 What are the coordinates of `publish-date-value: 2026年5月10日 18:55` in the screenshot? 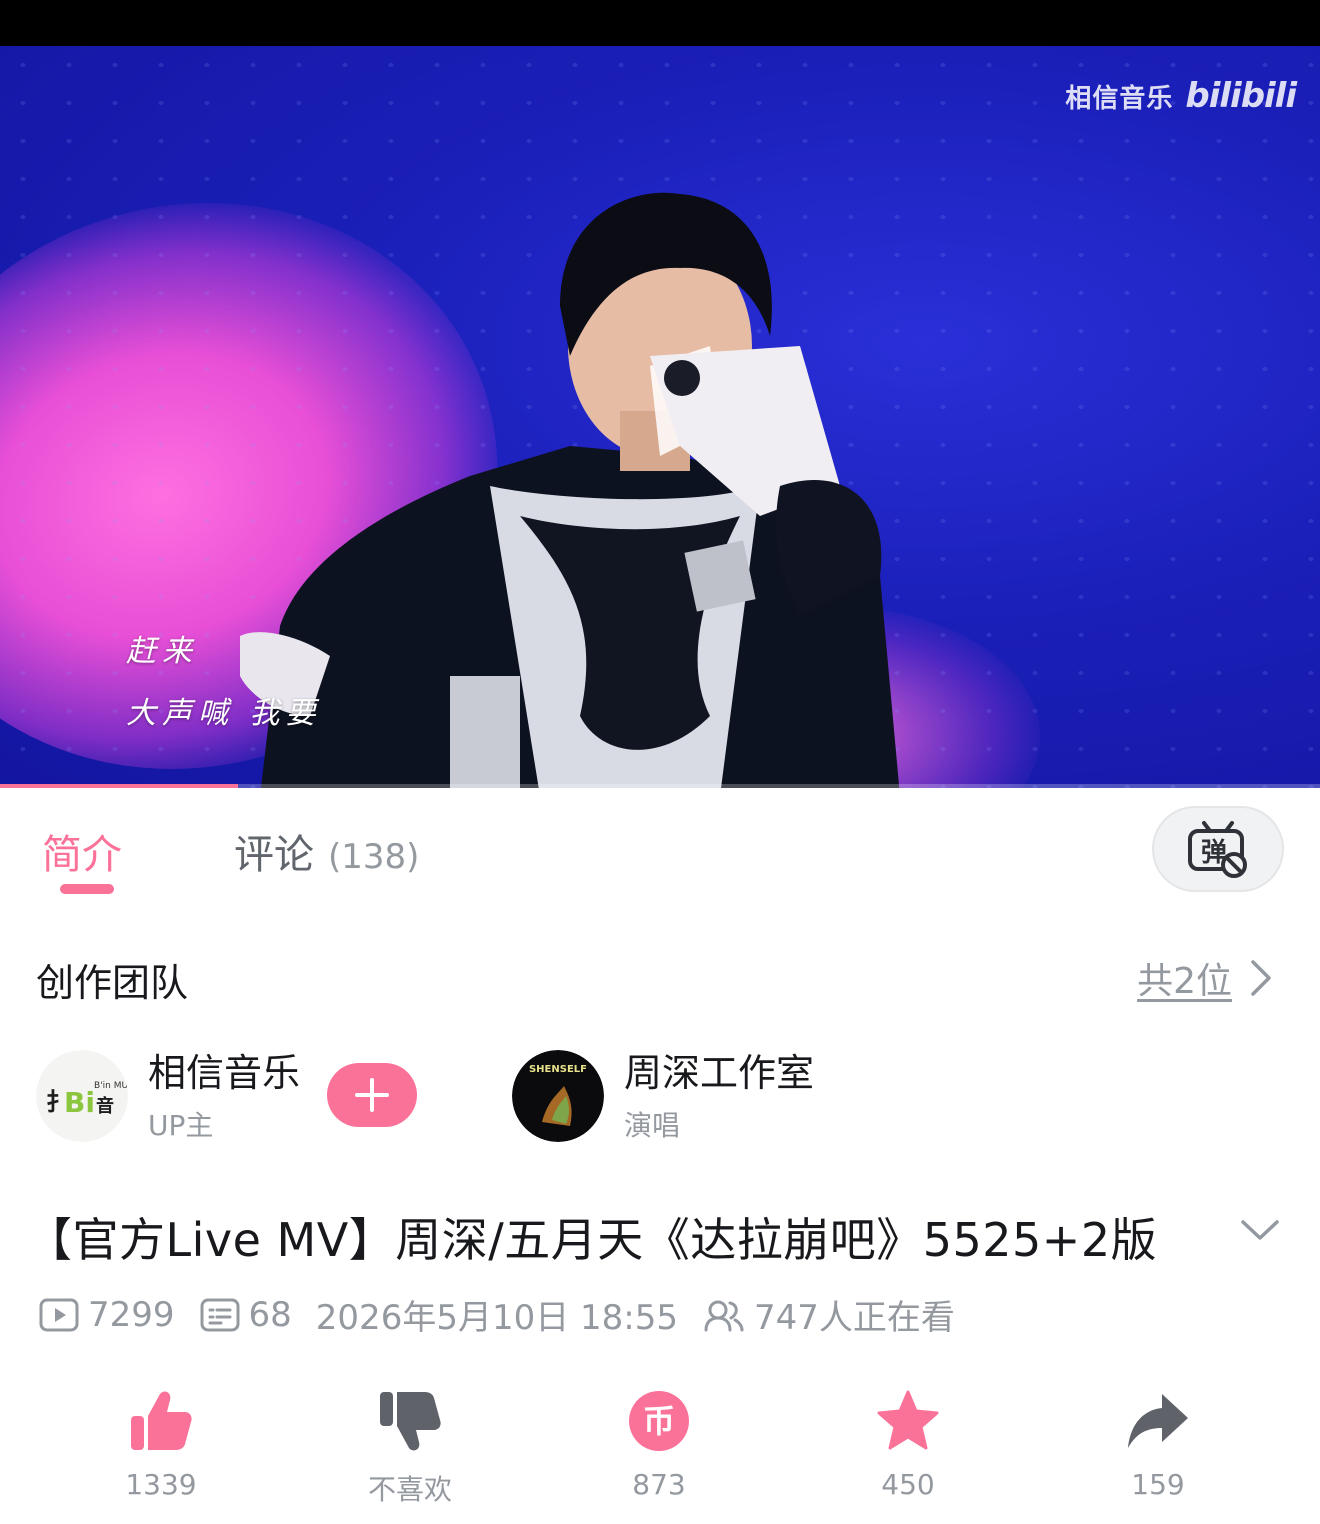 It's located at (497, 1318).